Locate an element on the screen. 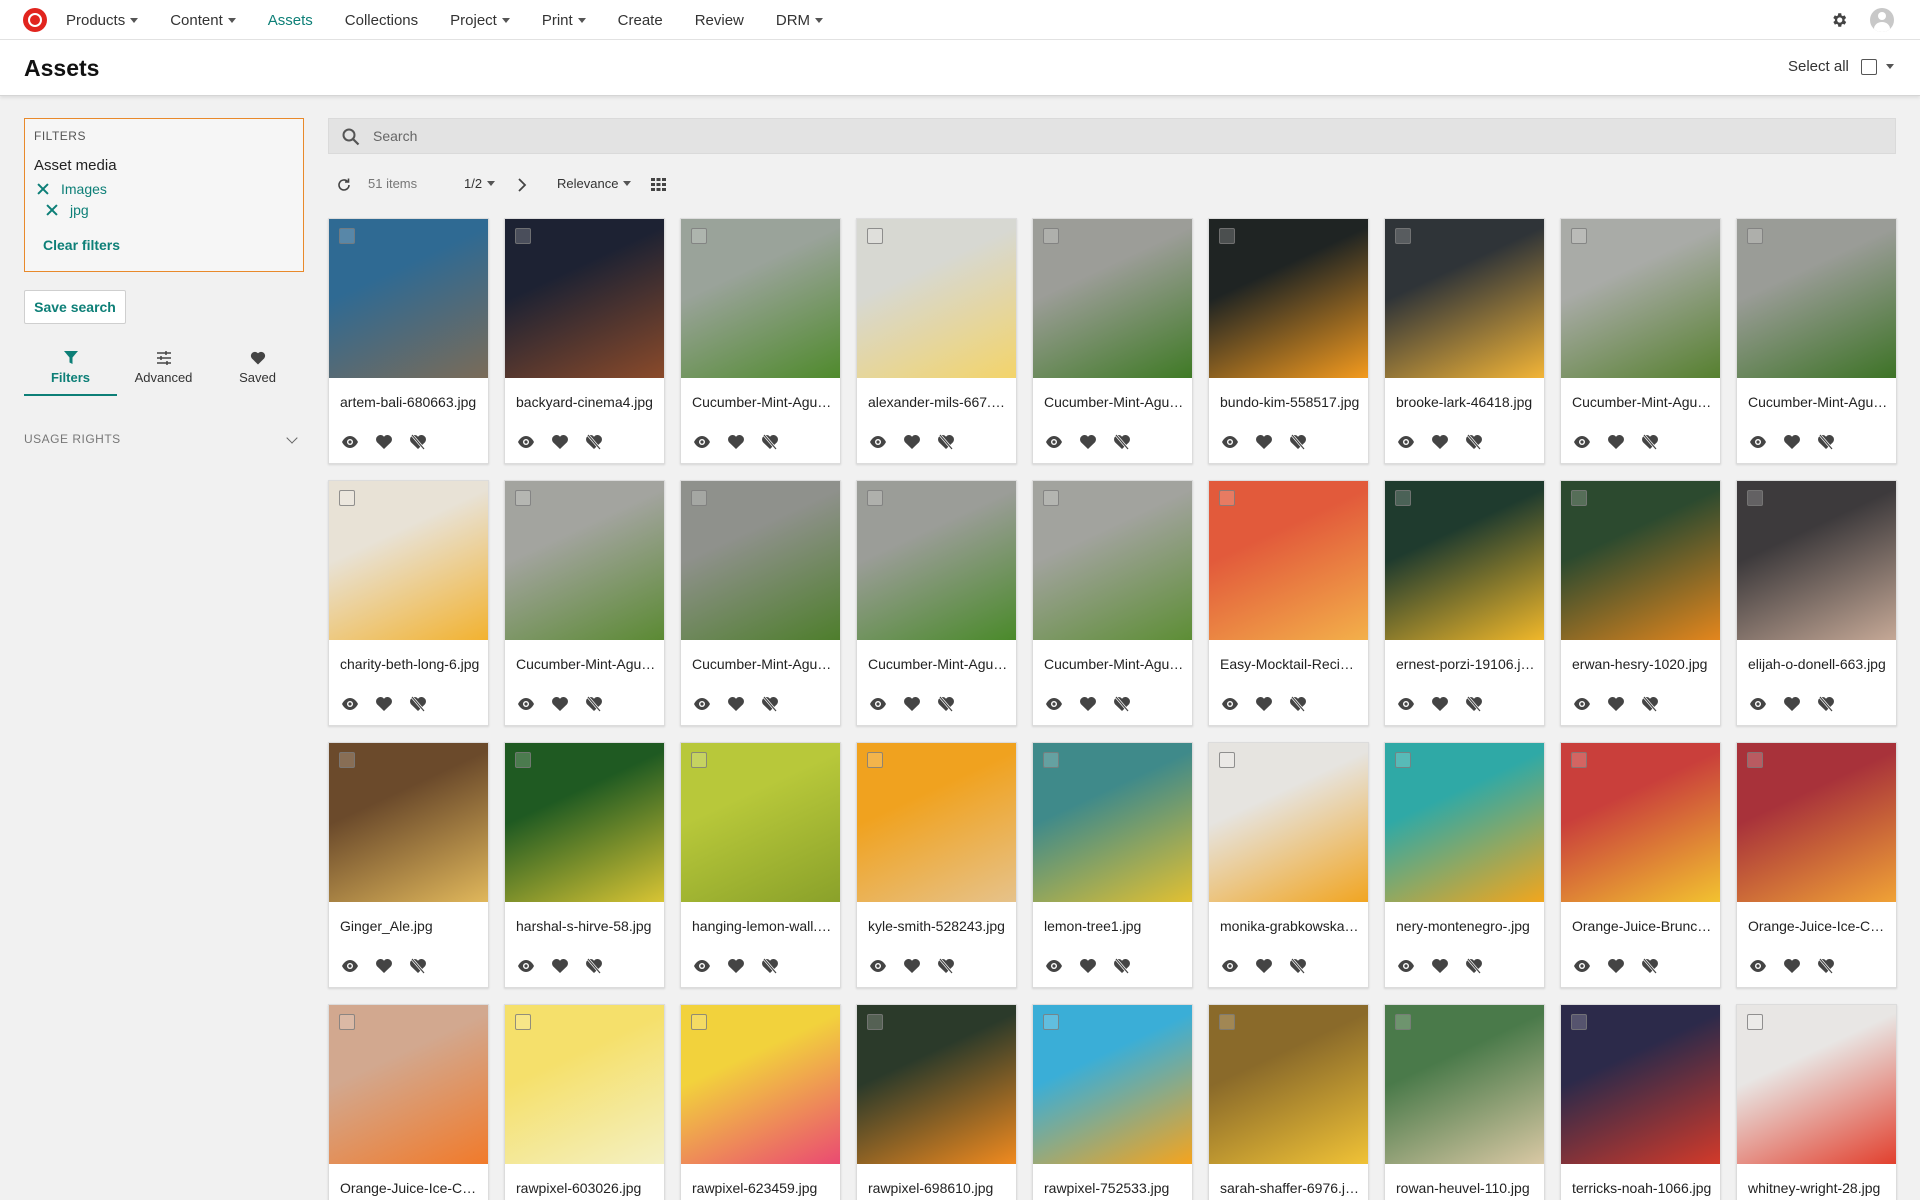 The height and width of the screenshot is (1200, 1920). asset-name: Cucumber-Mint-Agua-Fresca-7.jpg is located at coordinates (938, 664).